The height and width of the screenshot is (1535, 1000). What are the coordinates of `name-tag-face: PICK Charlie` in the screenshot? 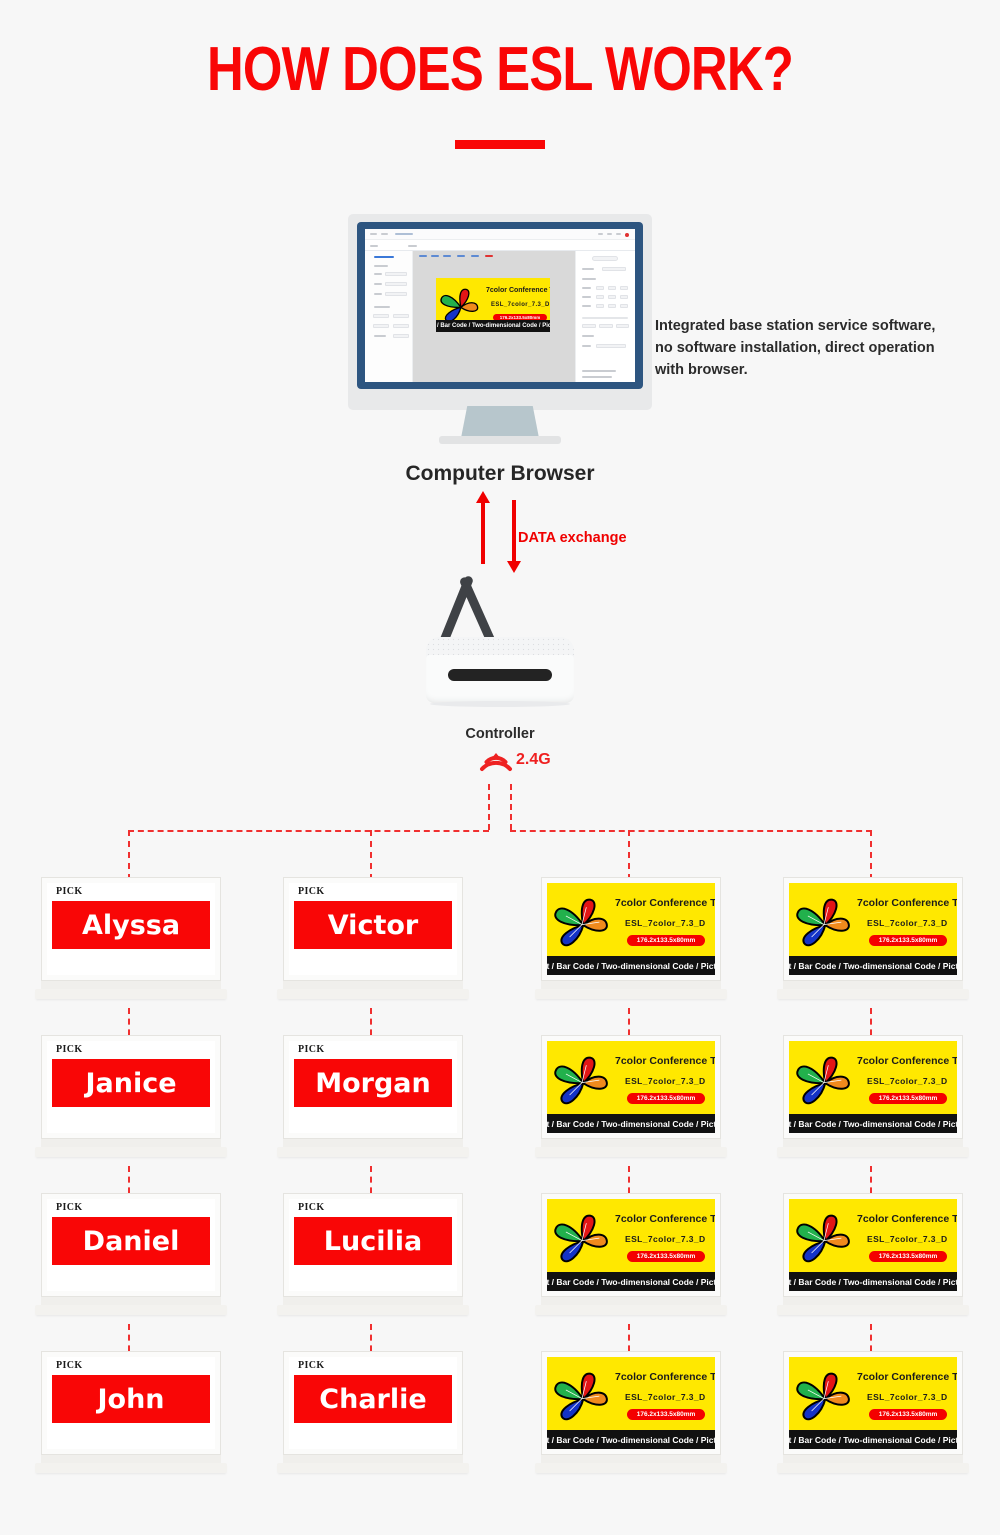 It's located at (373, 1403).